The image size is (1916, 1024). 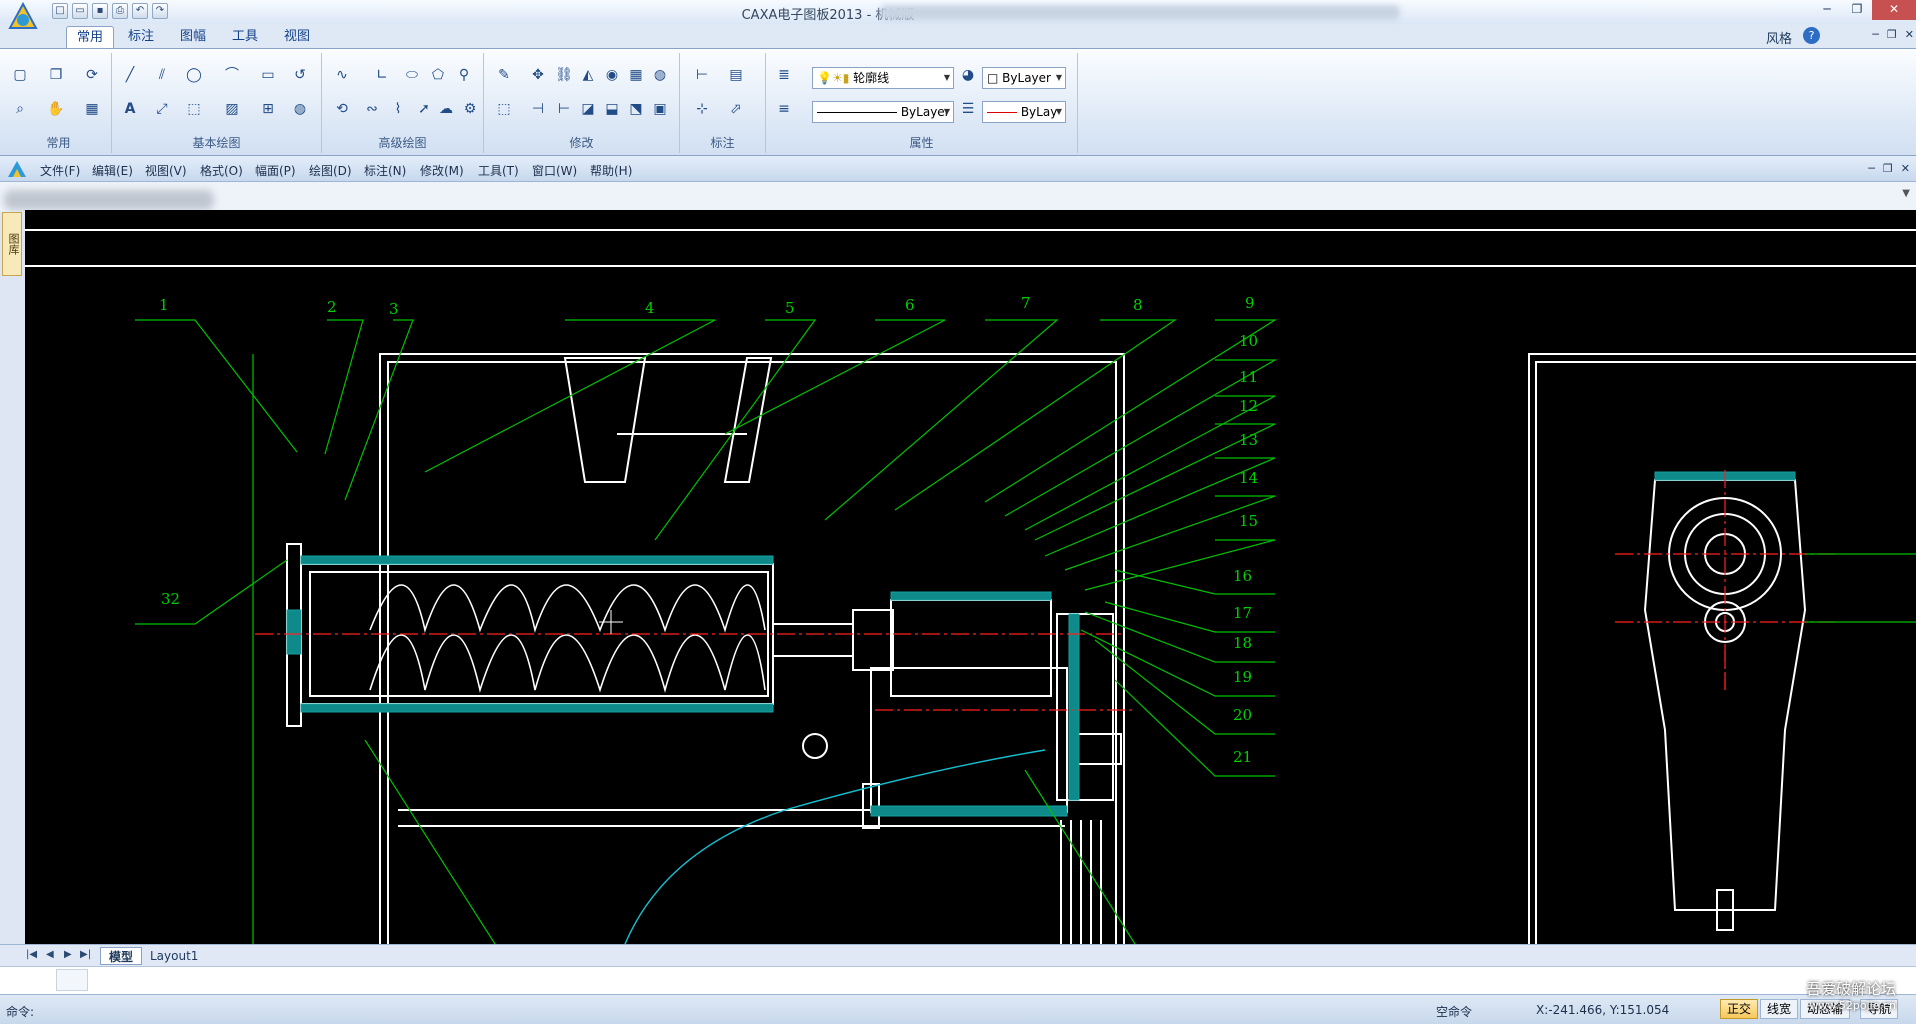 I want to click on wave-icon: ∾, so click(x=372, y=109).